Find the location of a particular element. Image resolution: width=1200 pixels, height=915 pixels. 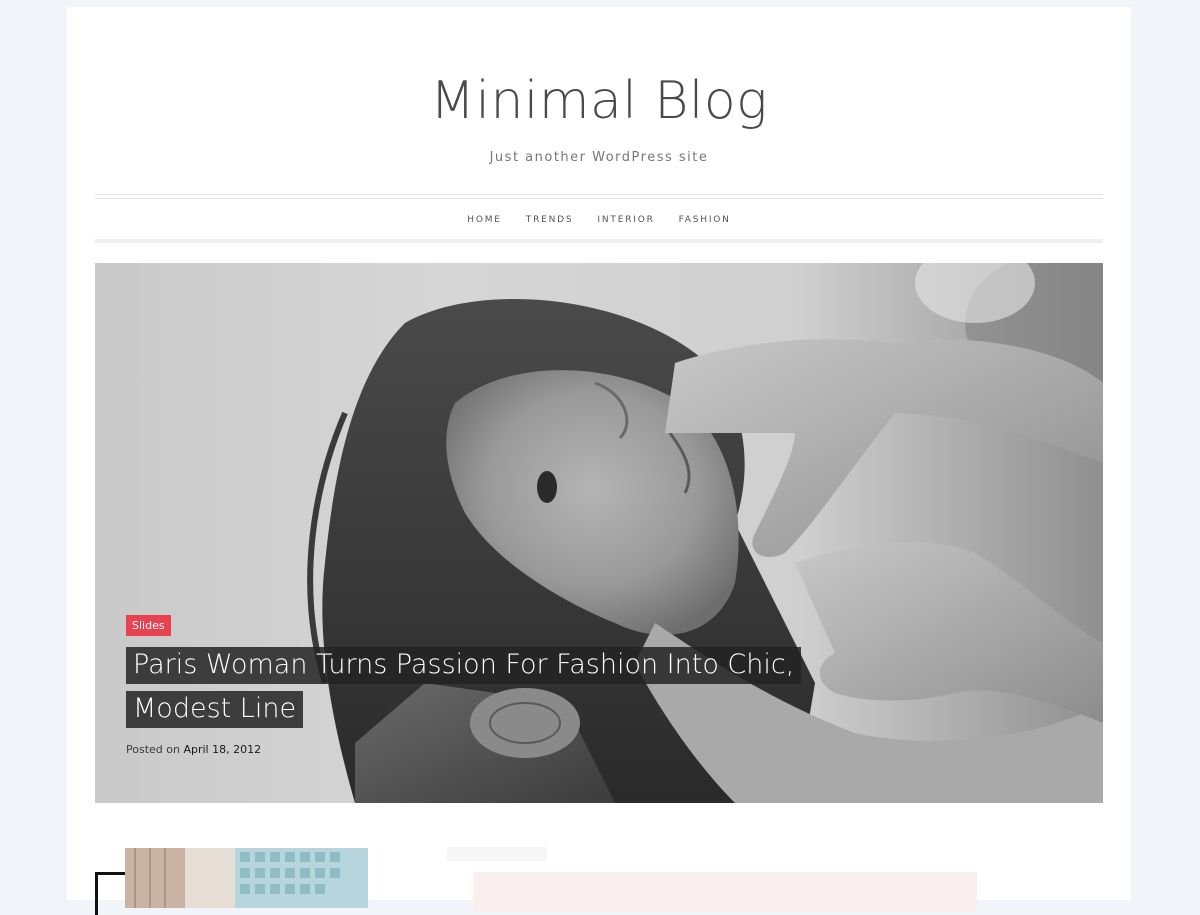

nav-item-interior: INTERIOR is located at coordinates (625, 218).